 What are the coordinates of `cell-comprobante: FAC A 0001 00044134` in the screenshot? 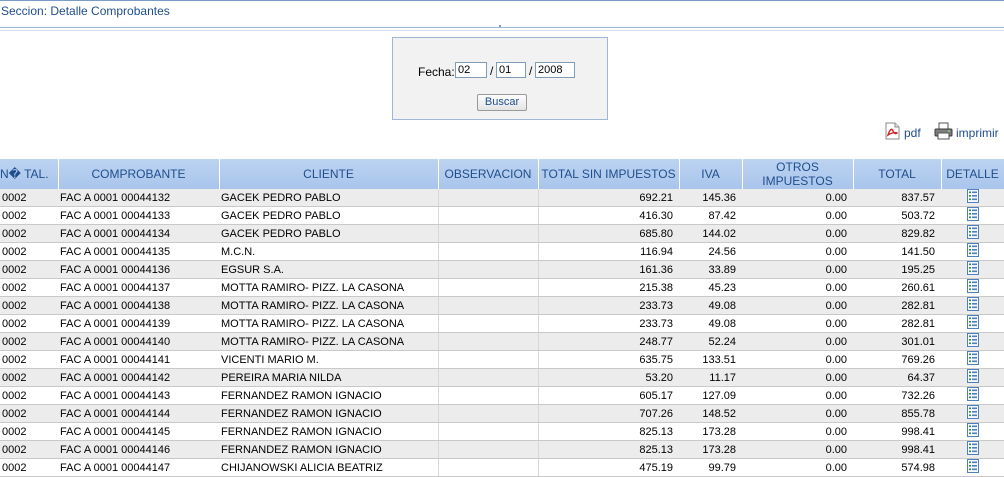 It's located at (138, 233).